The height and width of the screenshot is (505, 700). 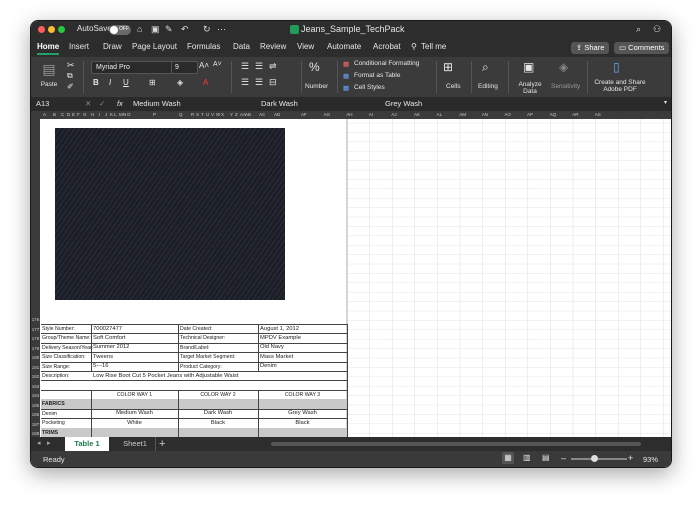 What do you see at coordinates (553, 114) in the screenshot?
I see `column-letter-aq: AQ` at bounding box center [553, 114].